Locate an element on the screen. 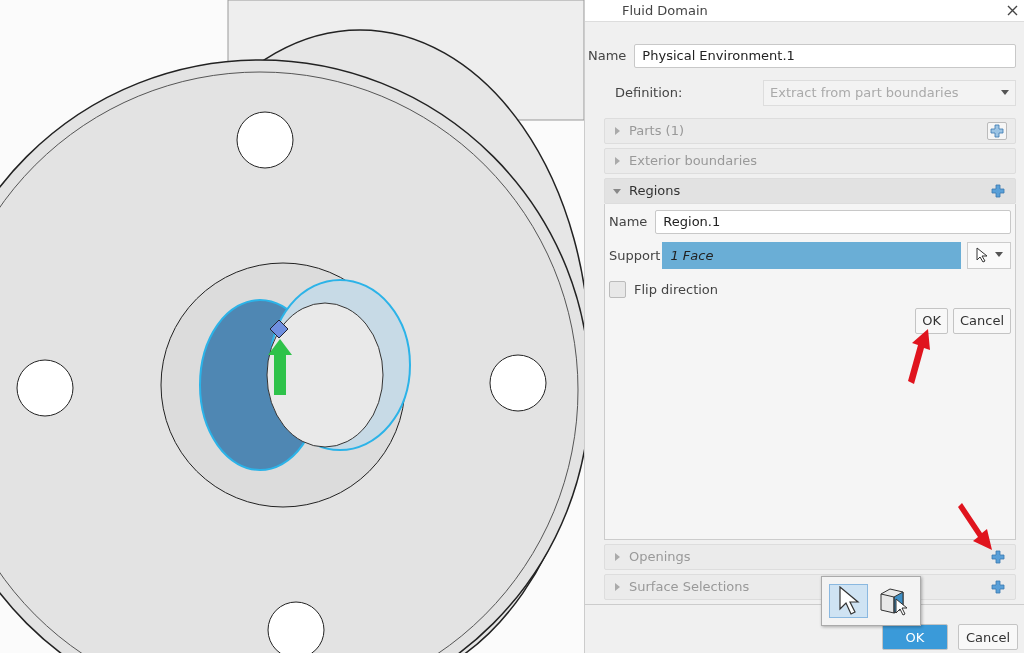 The image size is (1024, 653). close-icon is located at coordinates (1012, 10).